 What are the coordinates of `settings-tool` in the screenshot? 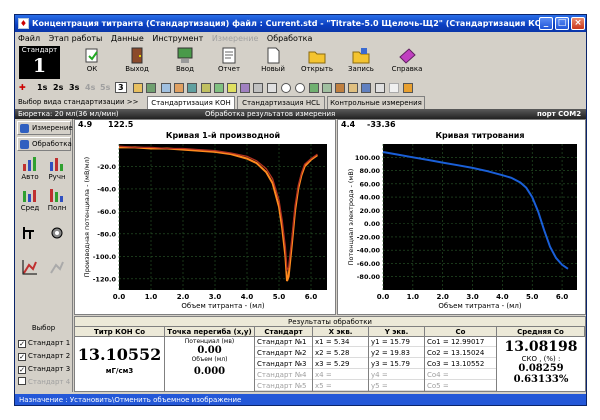 It's located at (57, 239).